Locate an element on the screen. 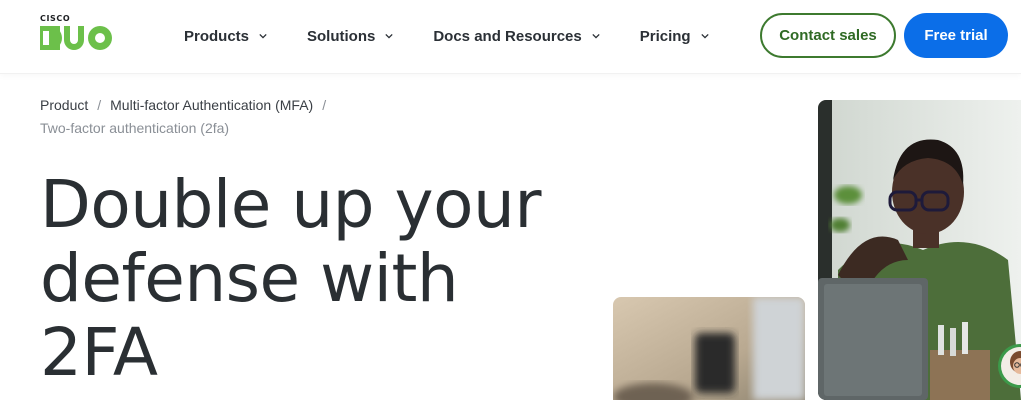 The height and width of the screenshot is (400, 1021). nav-pricing: Pricing is located at coordinates (674, 36).